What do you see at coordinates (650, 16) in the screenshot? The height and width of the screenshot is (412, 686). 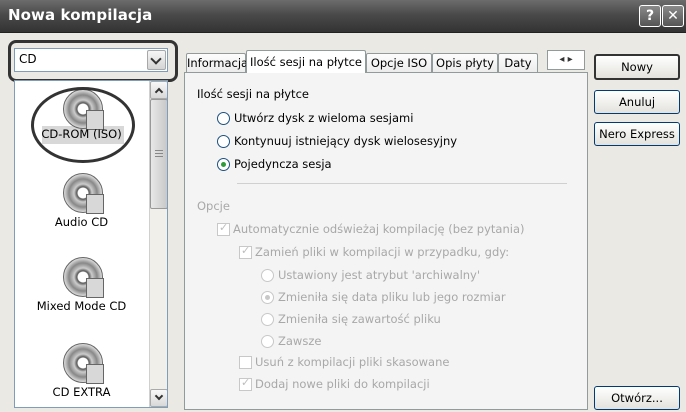 I see `help-button: ?` at bounding box center [650, 16].